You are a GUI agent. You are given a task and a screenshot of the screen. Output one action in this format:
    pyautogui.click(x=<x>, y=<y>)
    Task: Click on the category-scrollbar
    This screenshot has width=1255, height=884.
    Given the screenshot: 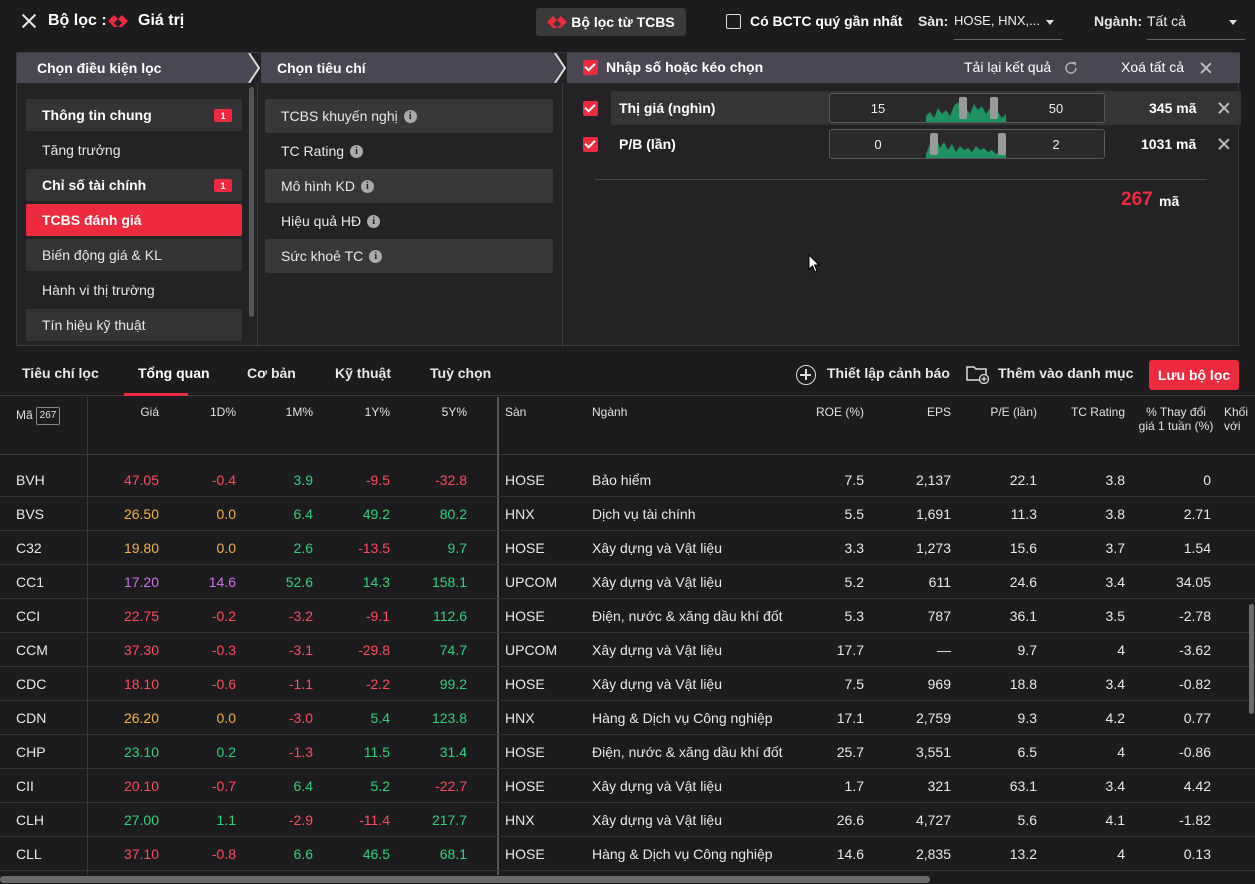 What is the action you would take?
    pyautogui.click(x=251, y=202)
    